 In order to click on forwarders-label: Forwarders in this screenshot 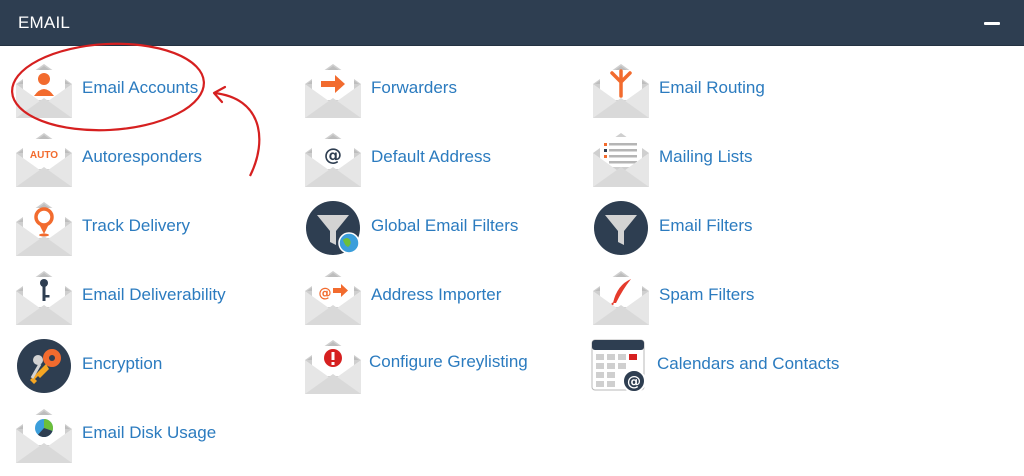, I will do `click(414, 87)`.